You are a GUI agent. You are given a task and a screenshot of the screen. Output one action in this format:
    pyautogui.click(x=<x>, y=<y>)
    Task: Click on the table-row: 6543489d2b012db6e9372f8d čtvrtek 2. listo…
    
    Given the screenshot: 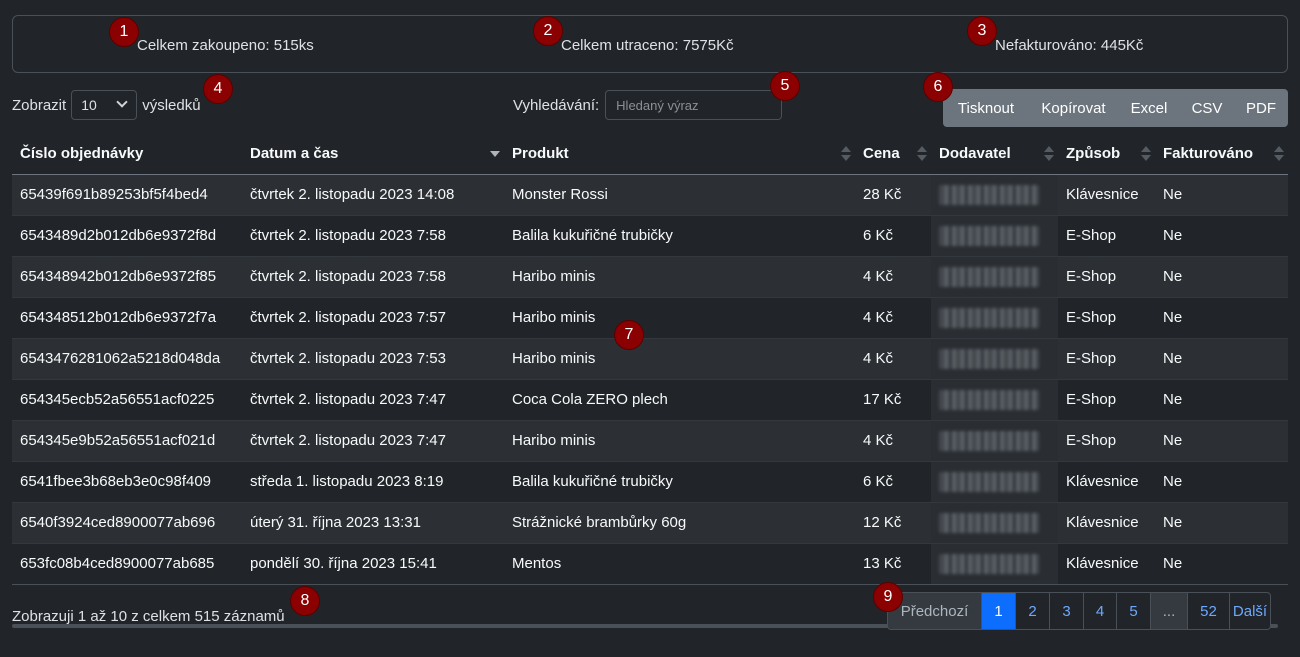 What is the action you would take?
    pyautogui.click(x=650, y=235)
    